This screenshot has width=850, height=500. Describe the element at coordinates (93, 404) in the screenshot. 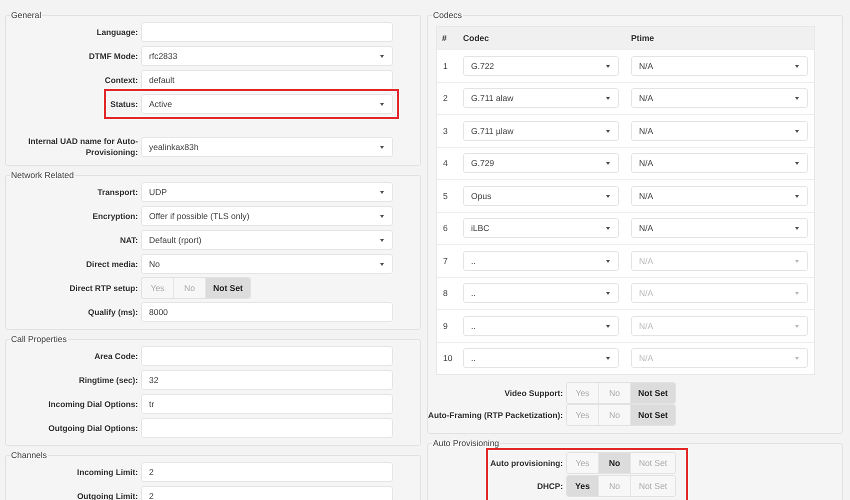

I see `field-label: Incoming Dial Options:` at that location.